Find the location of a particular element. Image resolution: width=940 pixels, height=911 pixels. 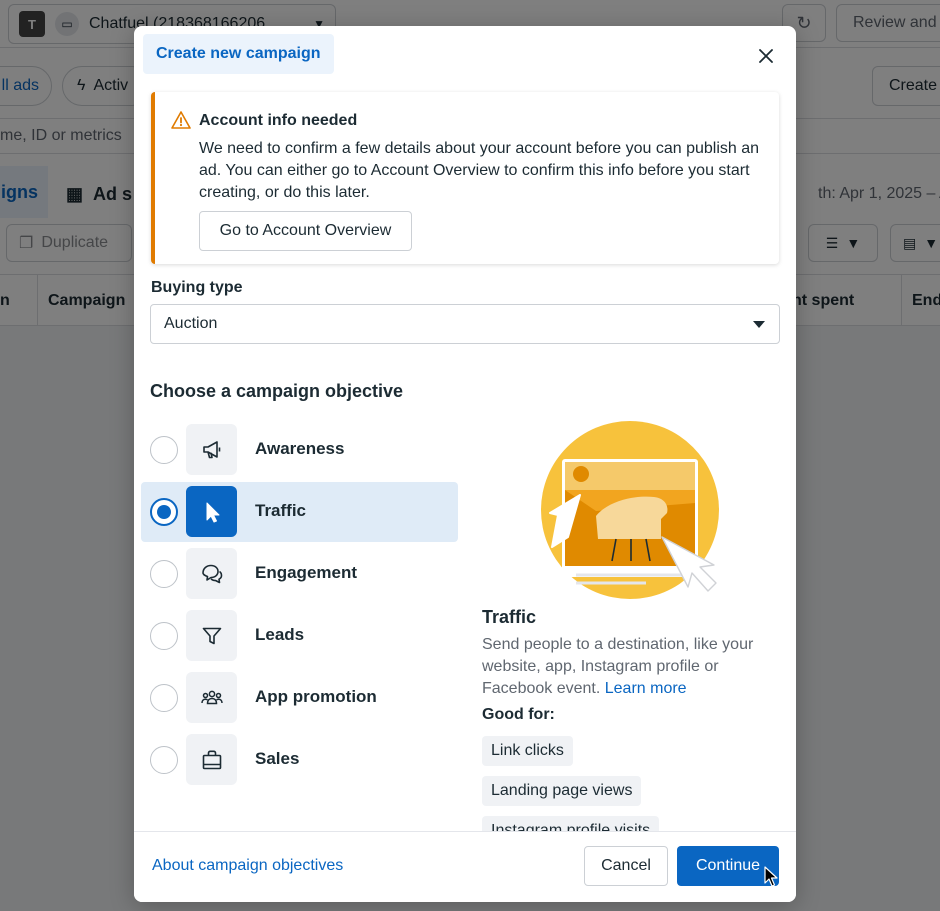

alert-title: Account info needed is located at coordinates (278, 120).